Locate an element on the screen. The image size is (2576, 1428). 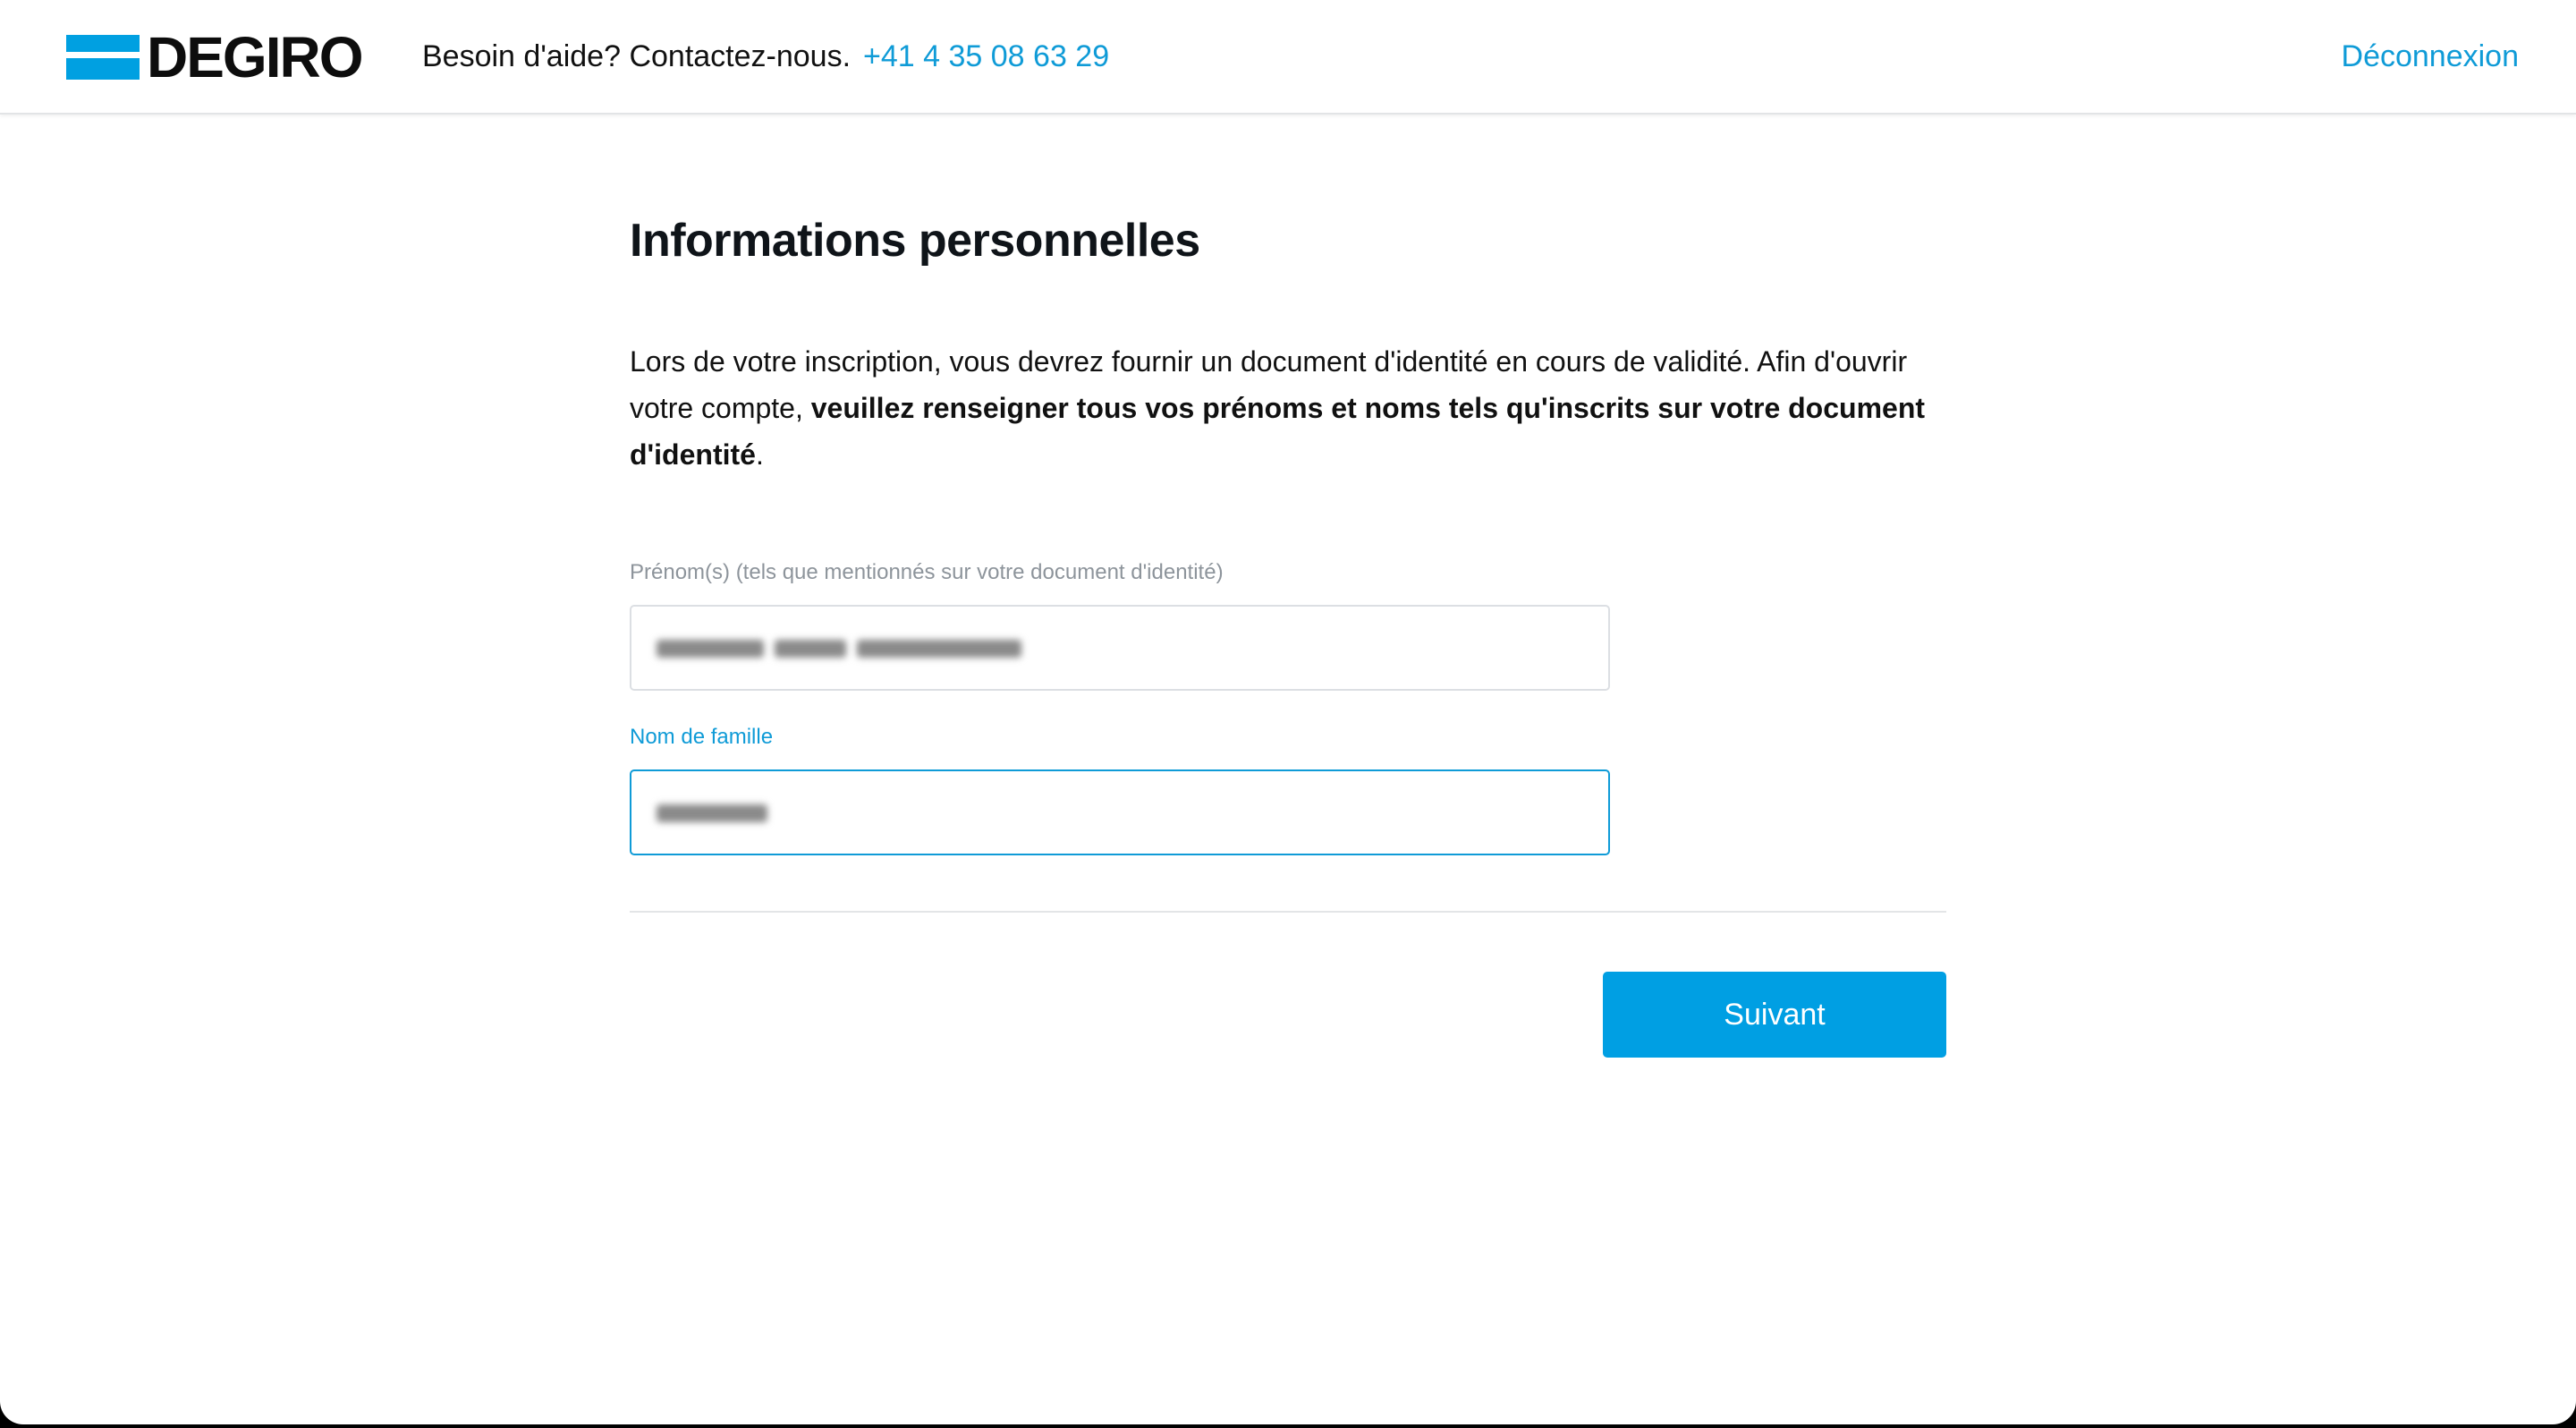
intro-end: . is located at coordinates (759, 454).